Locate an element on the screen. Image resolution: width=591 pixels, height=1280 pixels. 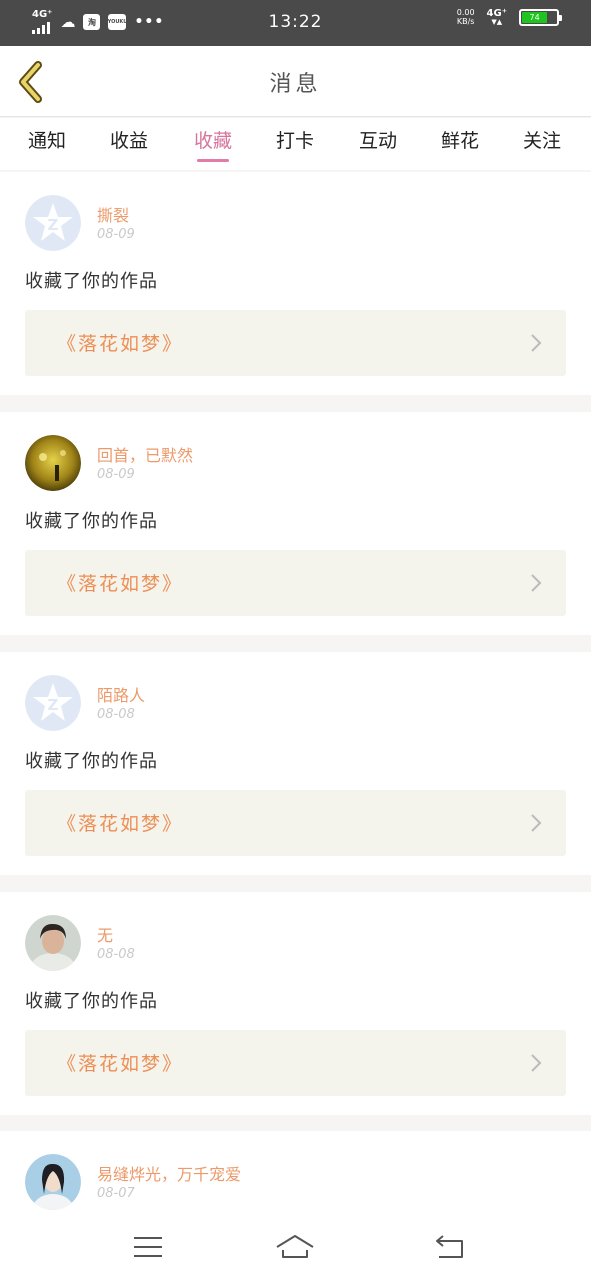
message-card: 易缝烨光，万千宠爱 08-07 is located at coordinates (295, 1172).